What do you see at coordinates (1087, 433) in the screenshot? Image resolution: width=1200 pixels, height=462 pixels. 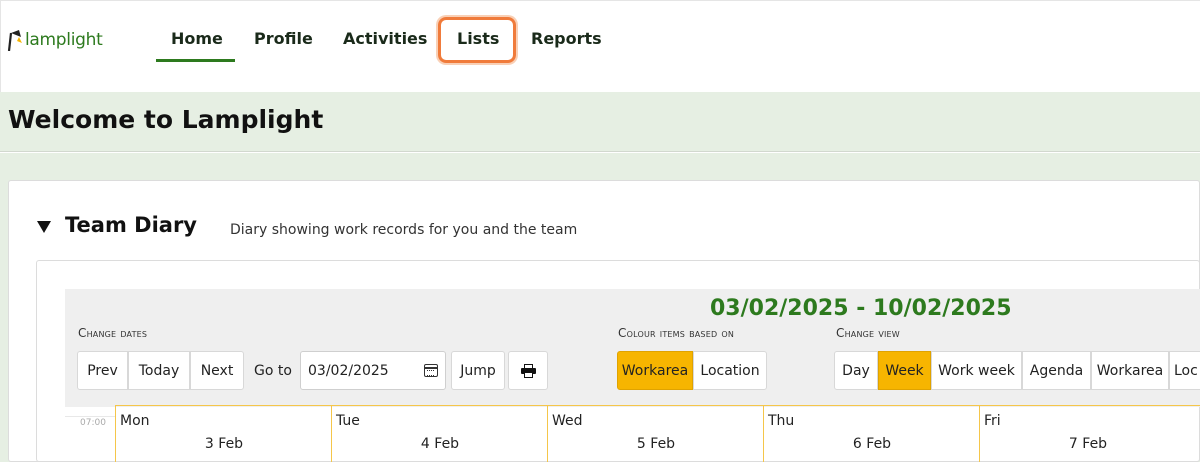 I see `day-column-fri: Fri 7 Feb` at bounding box center [1087, 433].